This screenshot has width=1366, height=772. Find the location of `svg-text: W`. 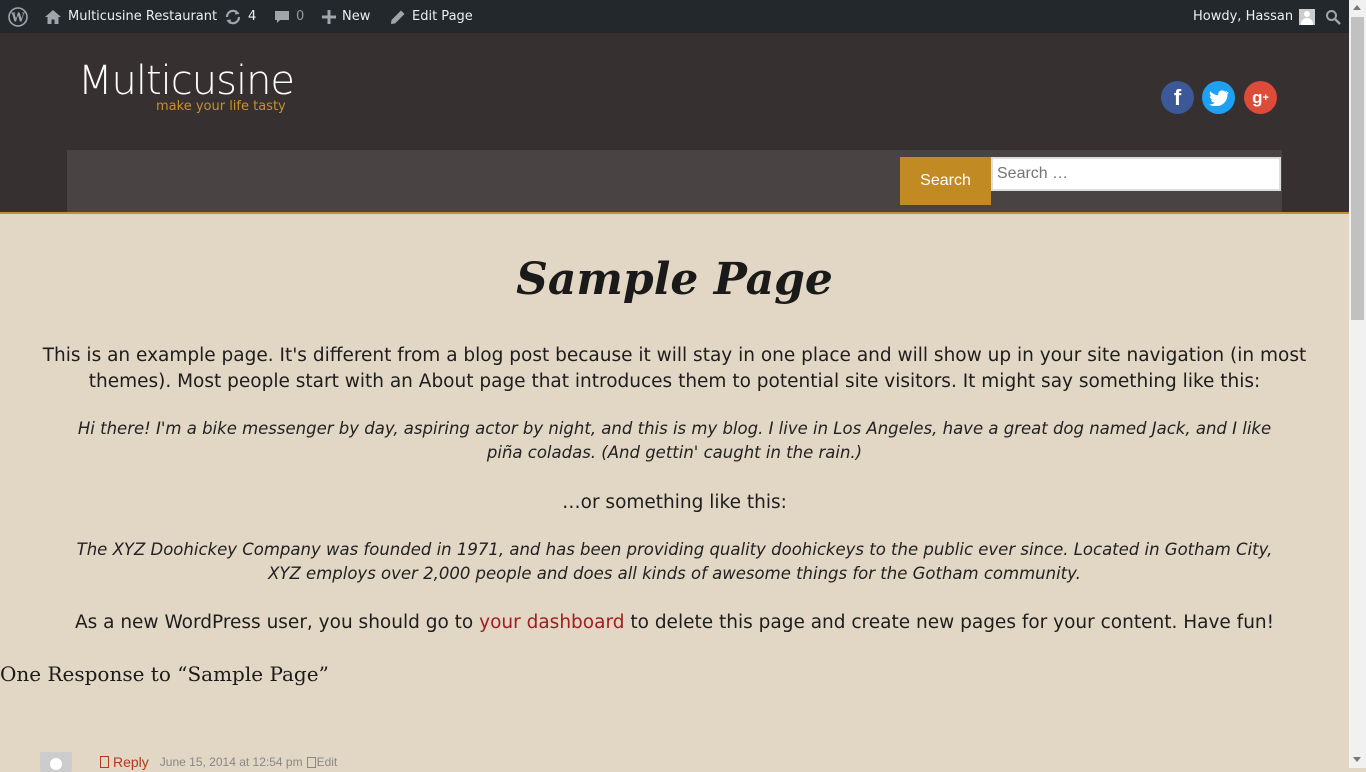

svg-text: W is located at coordinates (17, 17).